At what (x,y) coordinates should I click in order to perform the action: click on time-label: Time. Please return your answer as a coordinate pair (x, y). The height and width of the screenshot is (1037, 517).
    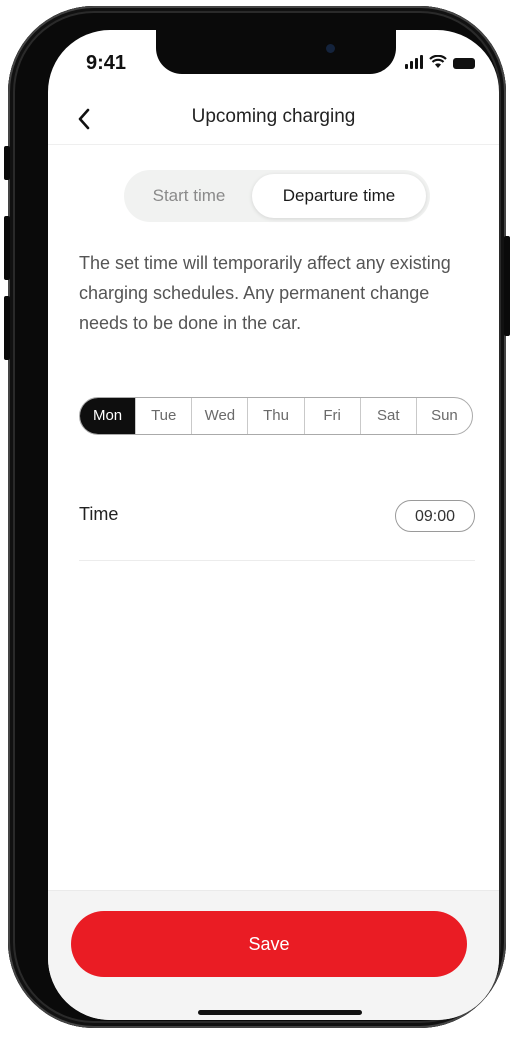
    Looking at the image, I should click on (99, 514).